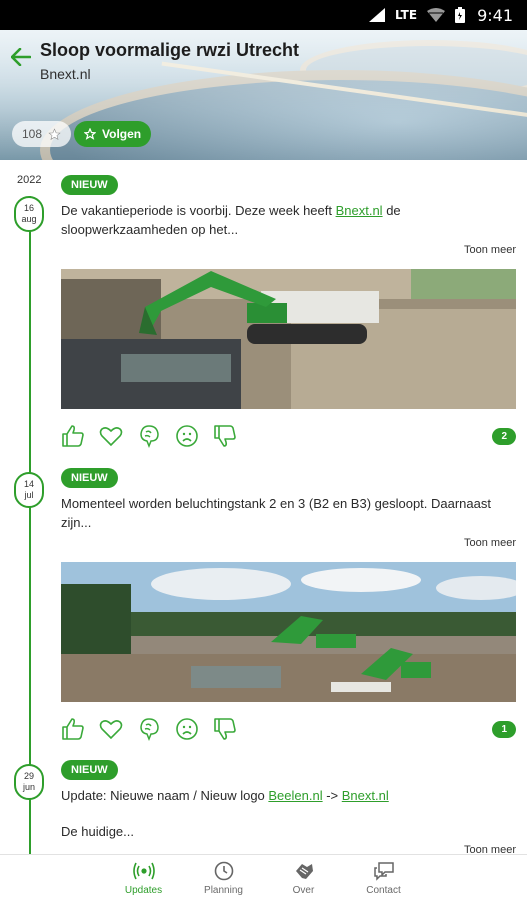 Image resolution: width=527 pixels, height=900 pixels. Describe the element at coordinates (495, 15) in the screenshot. I see `clock-time: 9:41` at that location.